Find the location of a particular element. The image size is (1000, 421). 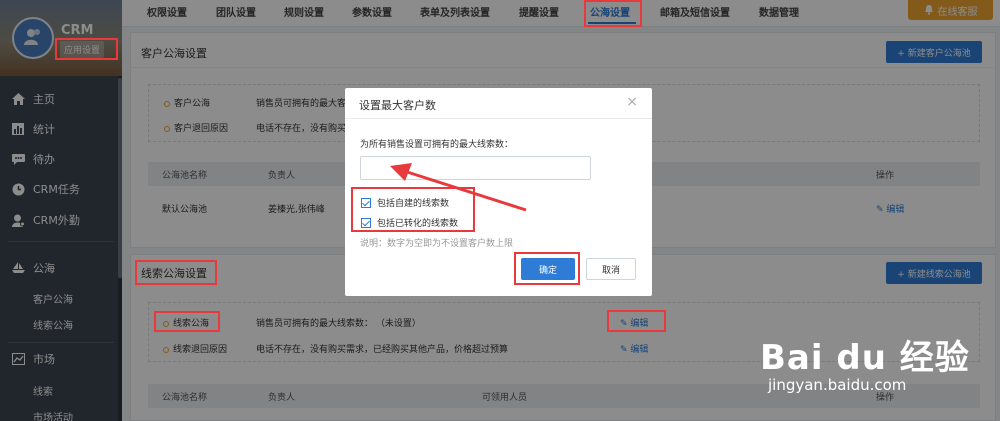

highlight-confirm-button is located at coordinates (547, 268).